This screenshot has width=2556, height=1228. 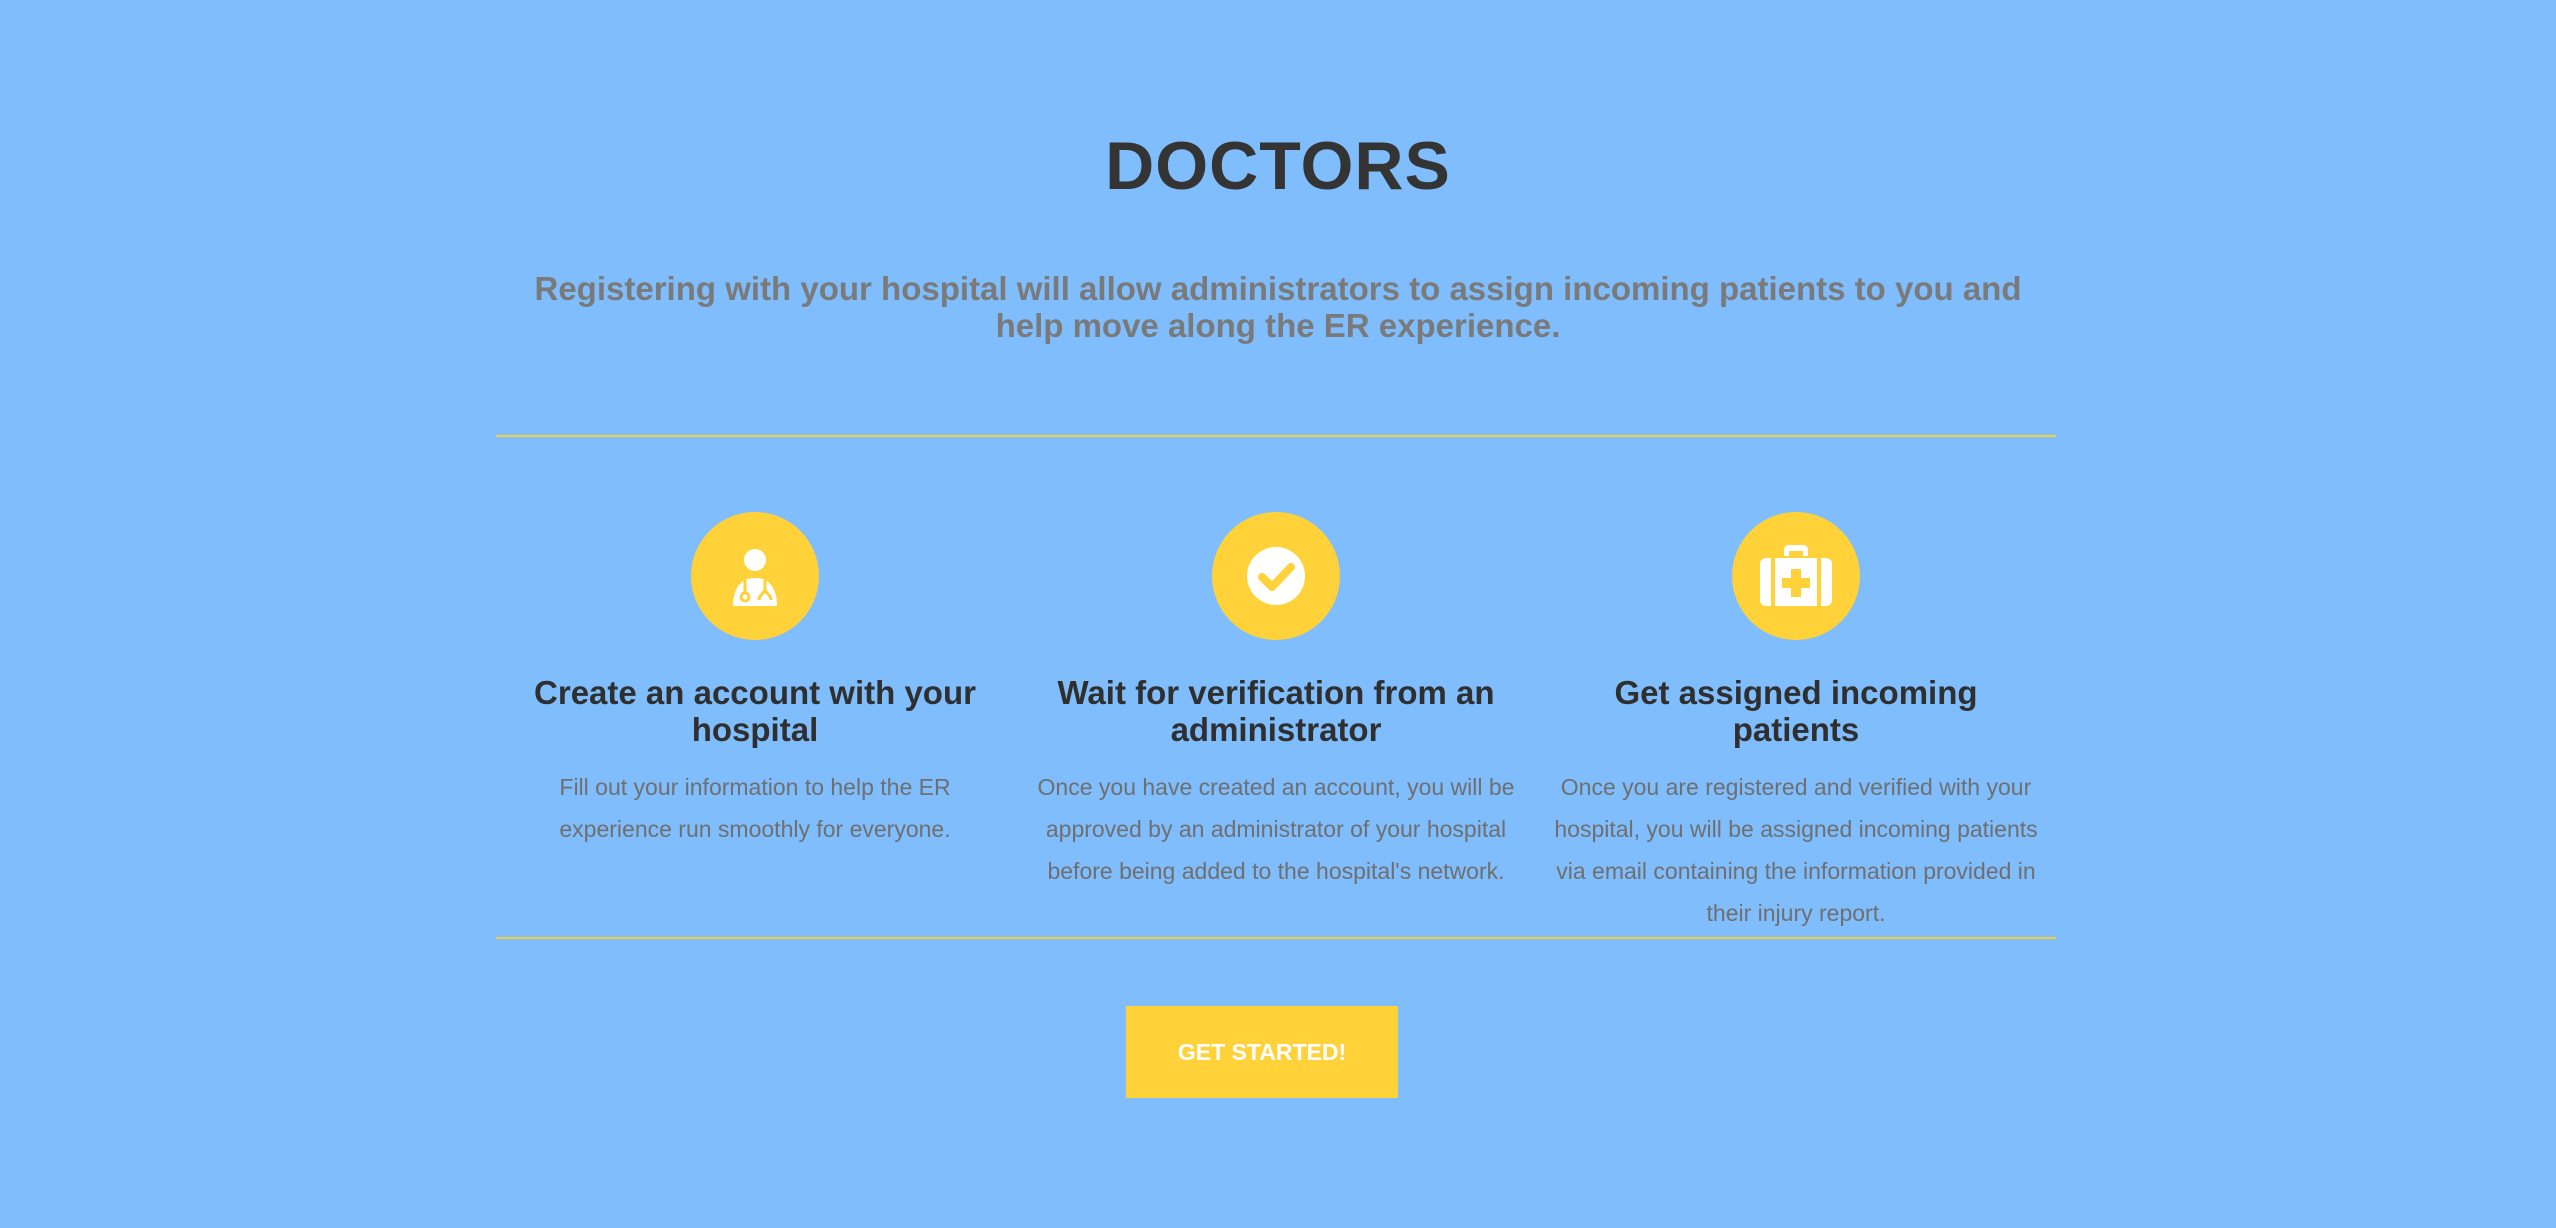 I want to click on feature-title: Get assigned incoming patients, so click(x=1796, y=711).